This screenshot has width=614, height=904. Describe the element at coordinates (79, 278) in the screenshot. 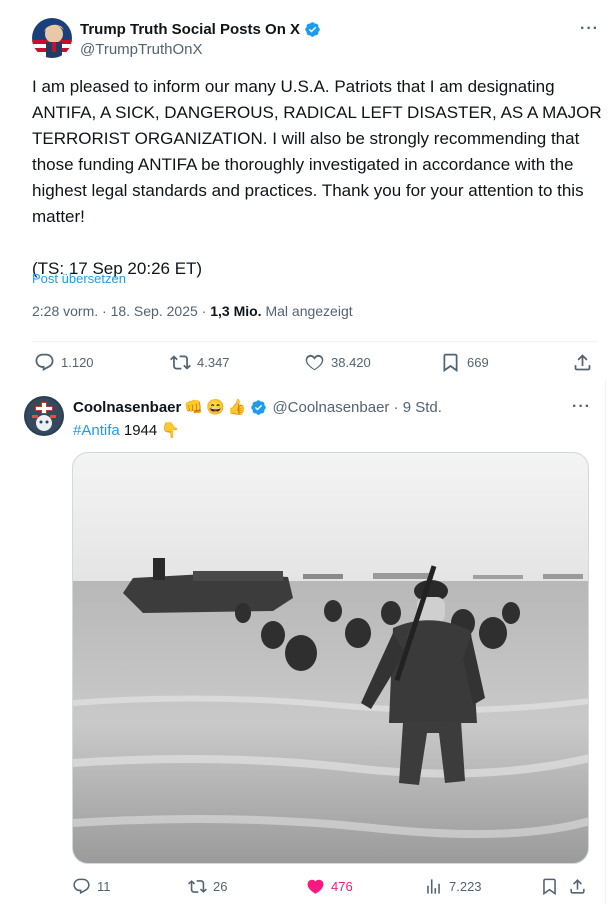

I see `translate-link: Post übersetzen` at that location.